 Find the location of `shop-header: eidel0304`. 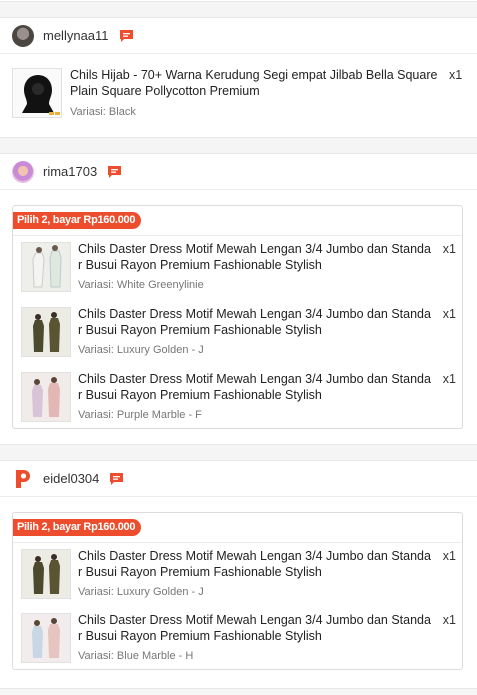

shop-header: eidel0304 is located at coordinates (238, 479).